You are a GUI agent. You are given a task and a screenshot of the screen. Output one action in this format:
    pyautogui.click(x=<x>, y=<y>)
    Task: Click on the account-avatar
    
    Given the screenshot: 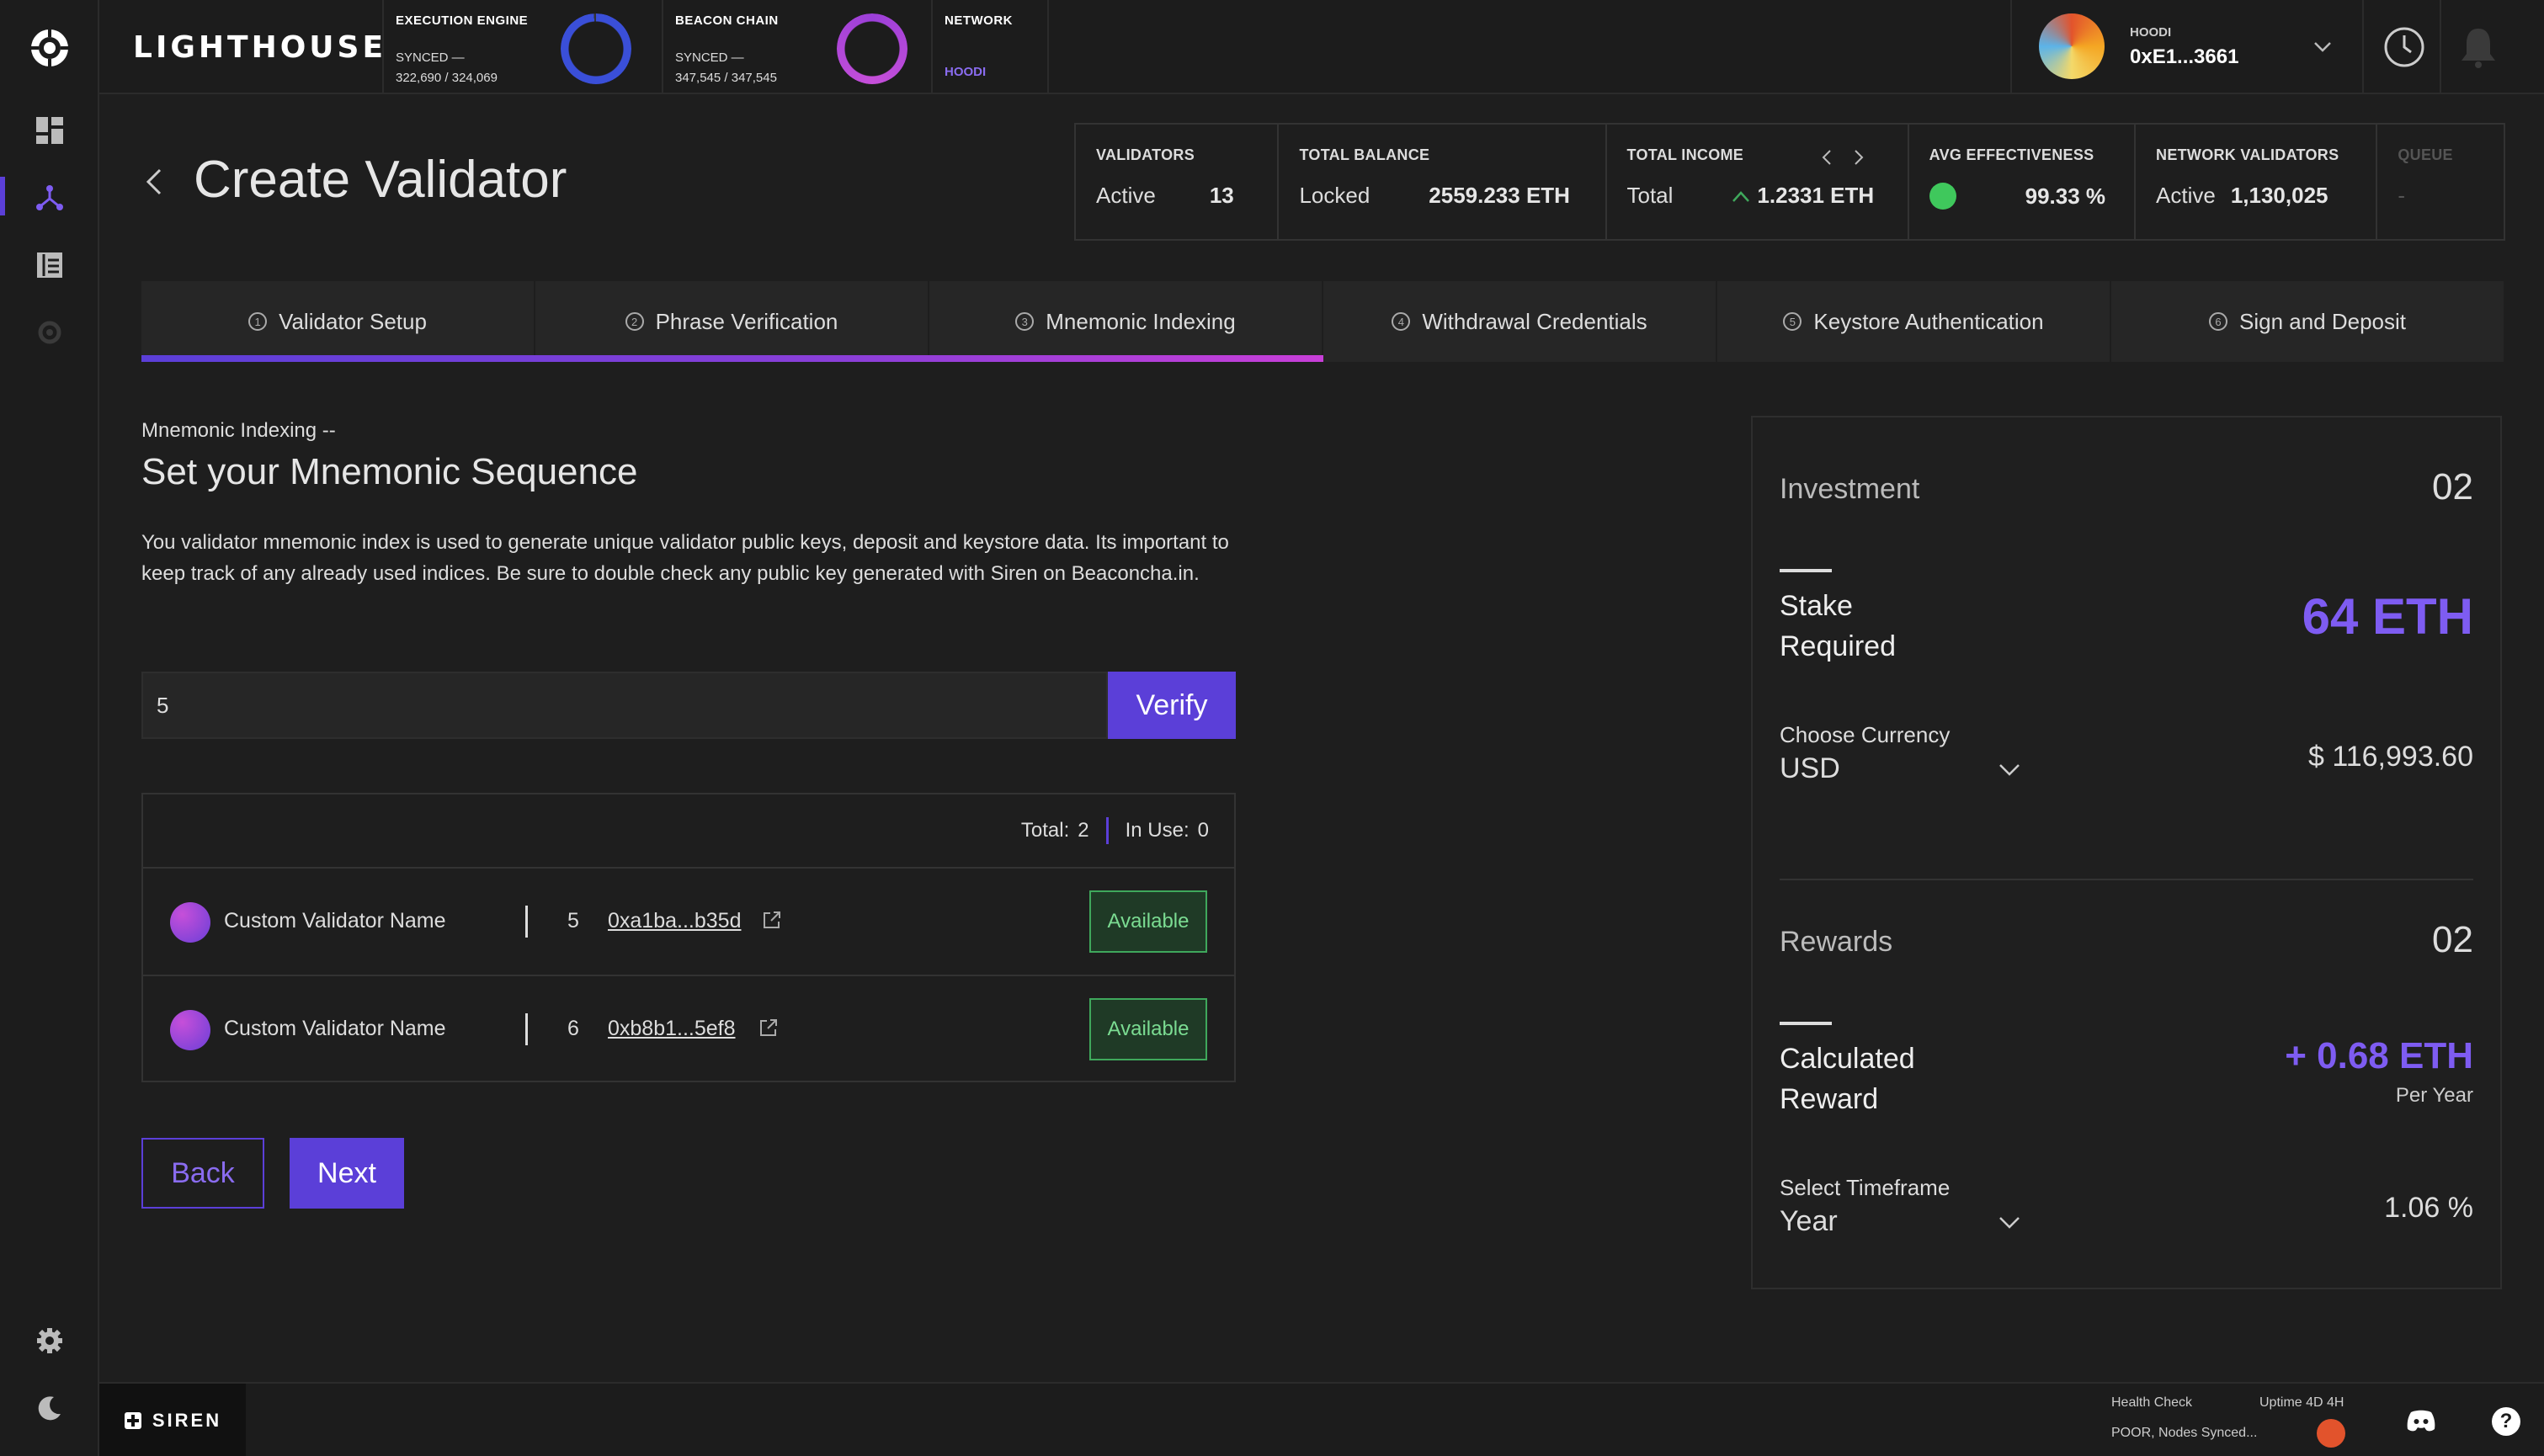 What is the action you would take?
    pyautogui.click(x=2072, y=46)
    